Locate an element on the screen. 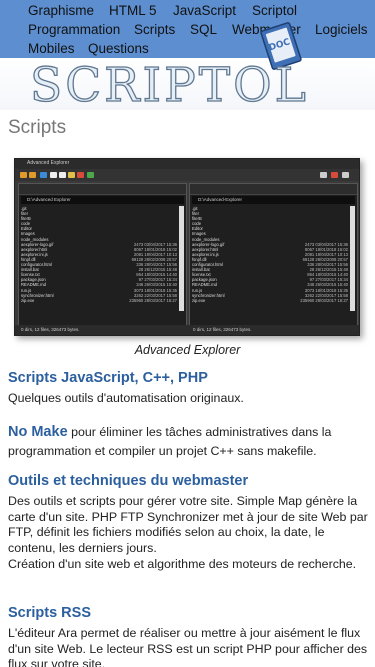 Image resolution: width=375 pixels, height=667 pixels. window-toolbar is located at coordinates (187, 175).